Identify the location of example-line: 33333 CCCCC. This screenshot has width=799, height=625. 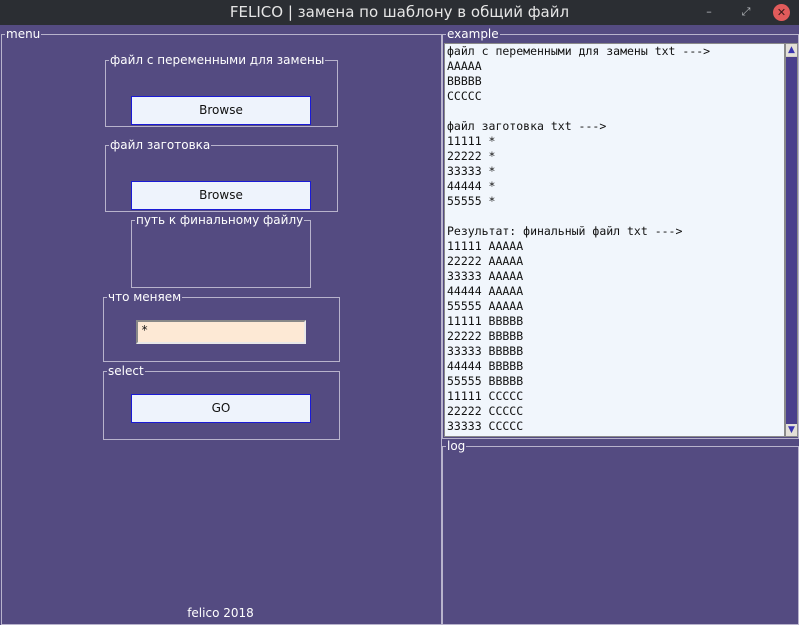
(485, 426).